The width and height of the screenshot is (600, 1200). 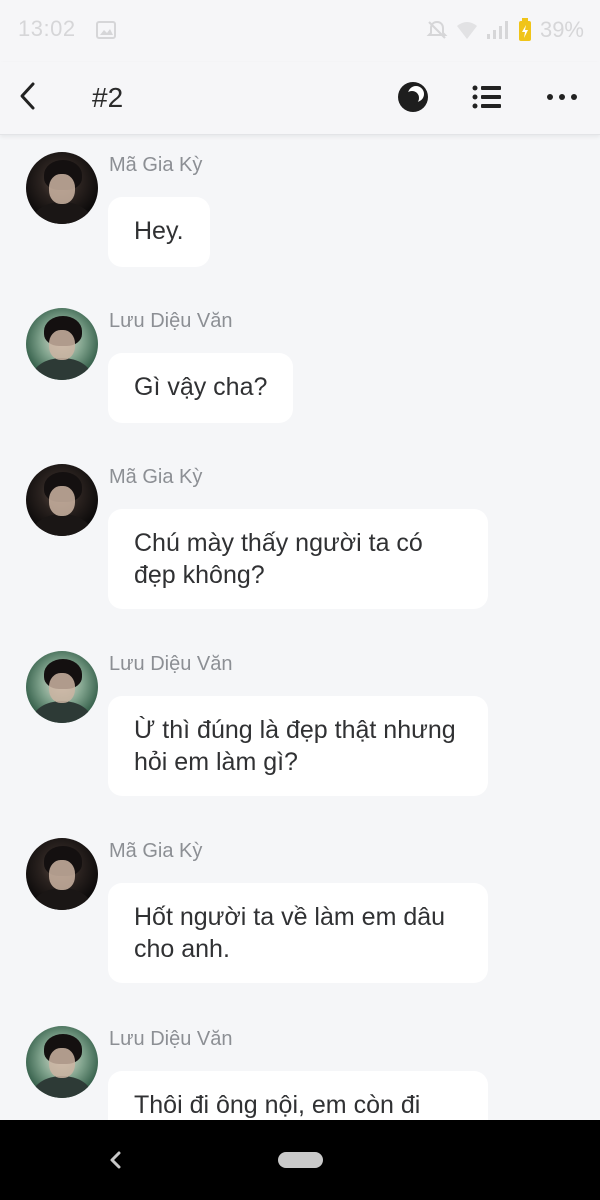 I want to click on status-icons: 39%, so click(x=505, y=30).